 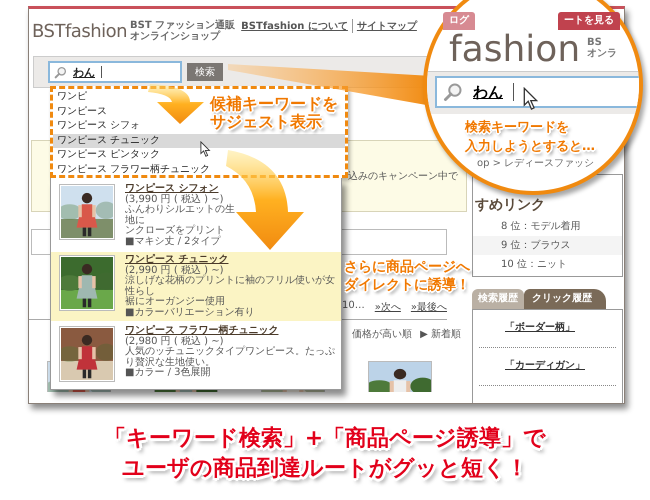 I want to click on site-logo: fashion, so click(x=514, y=50).